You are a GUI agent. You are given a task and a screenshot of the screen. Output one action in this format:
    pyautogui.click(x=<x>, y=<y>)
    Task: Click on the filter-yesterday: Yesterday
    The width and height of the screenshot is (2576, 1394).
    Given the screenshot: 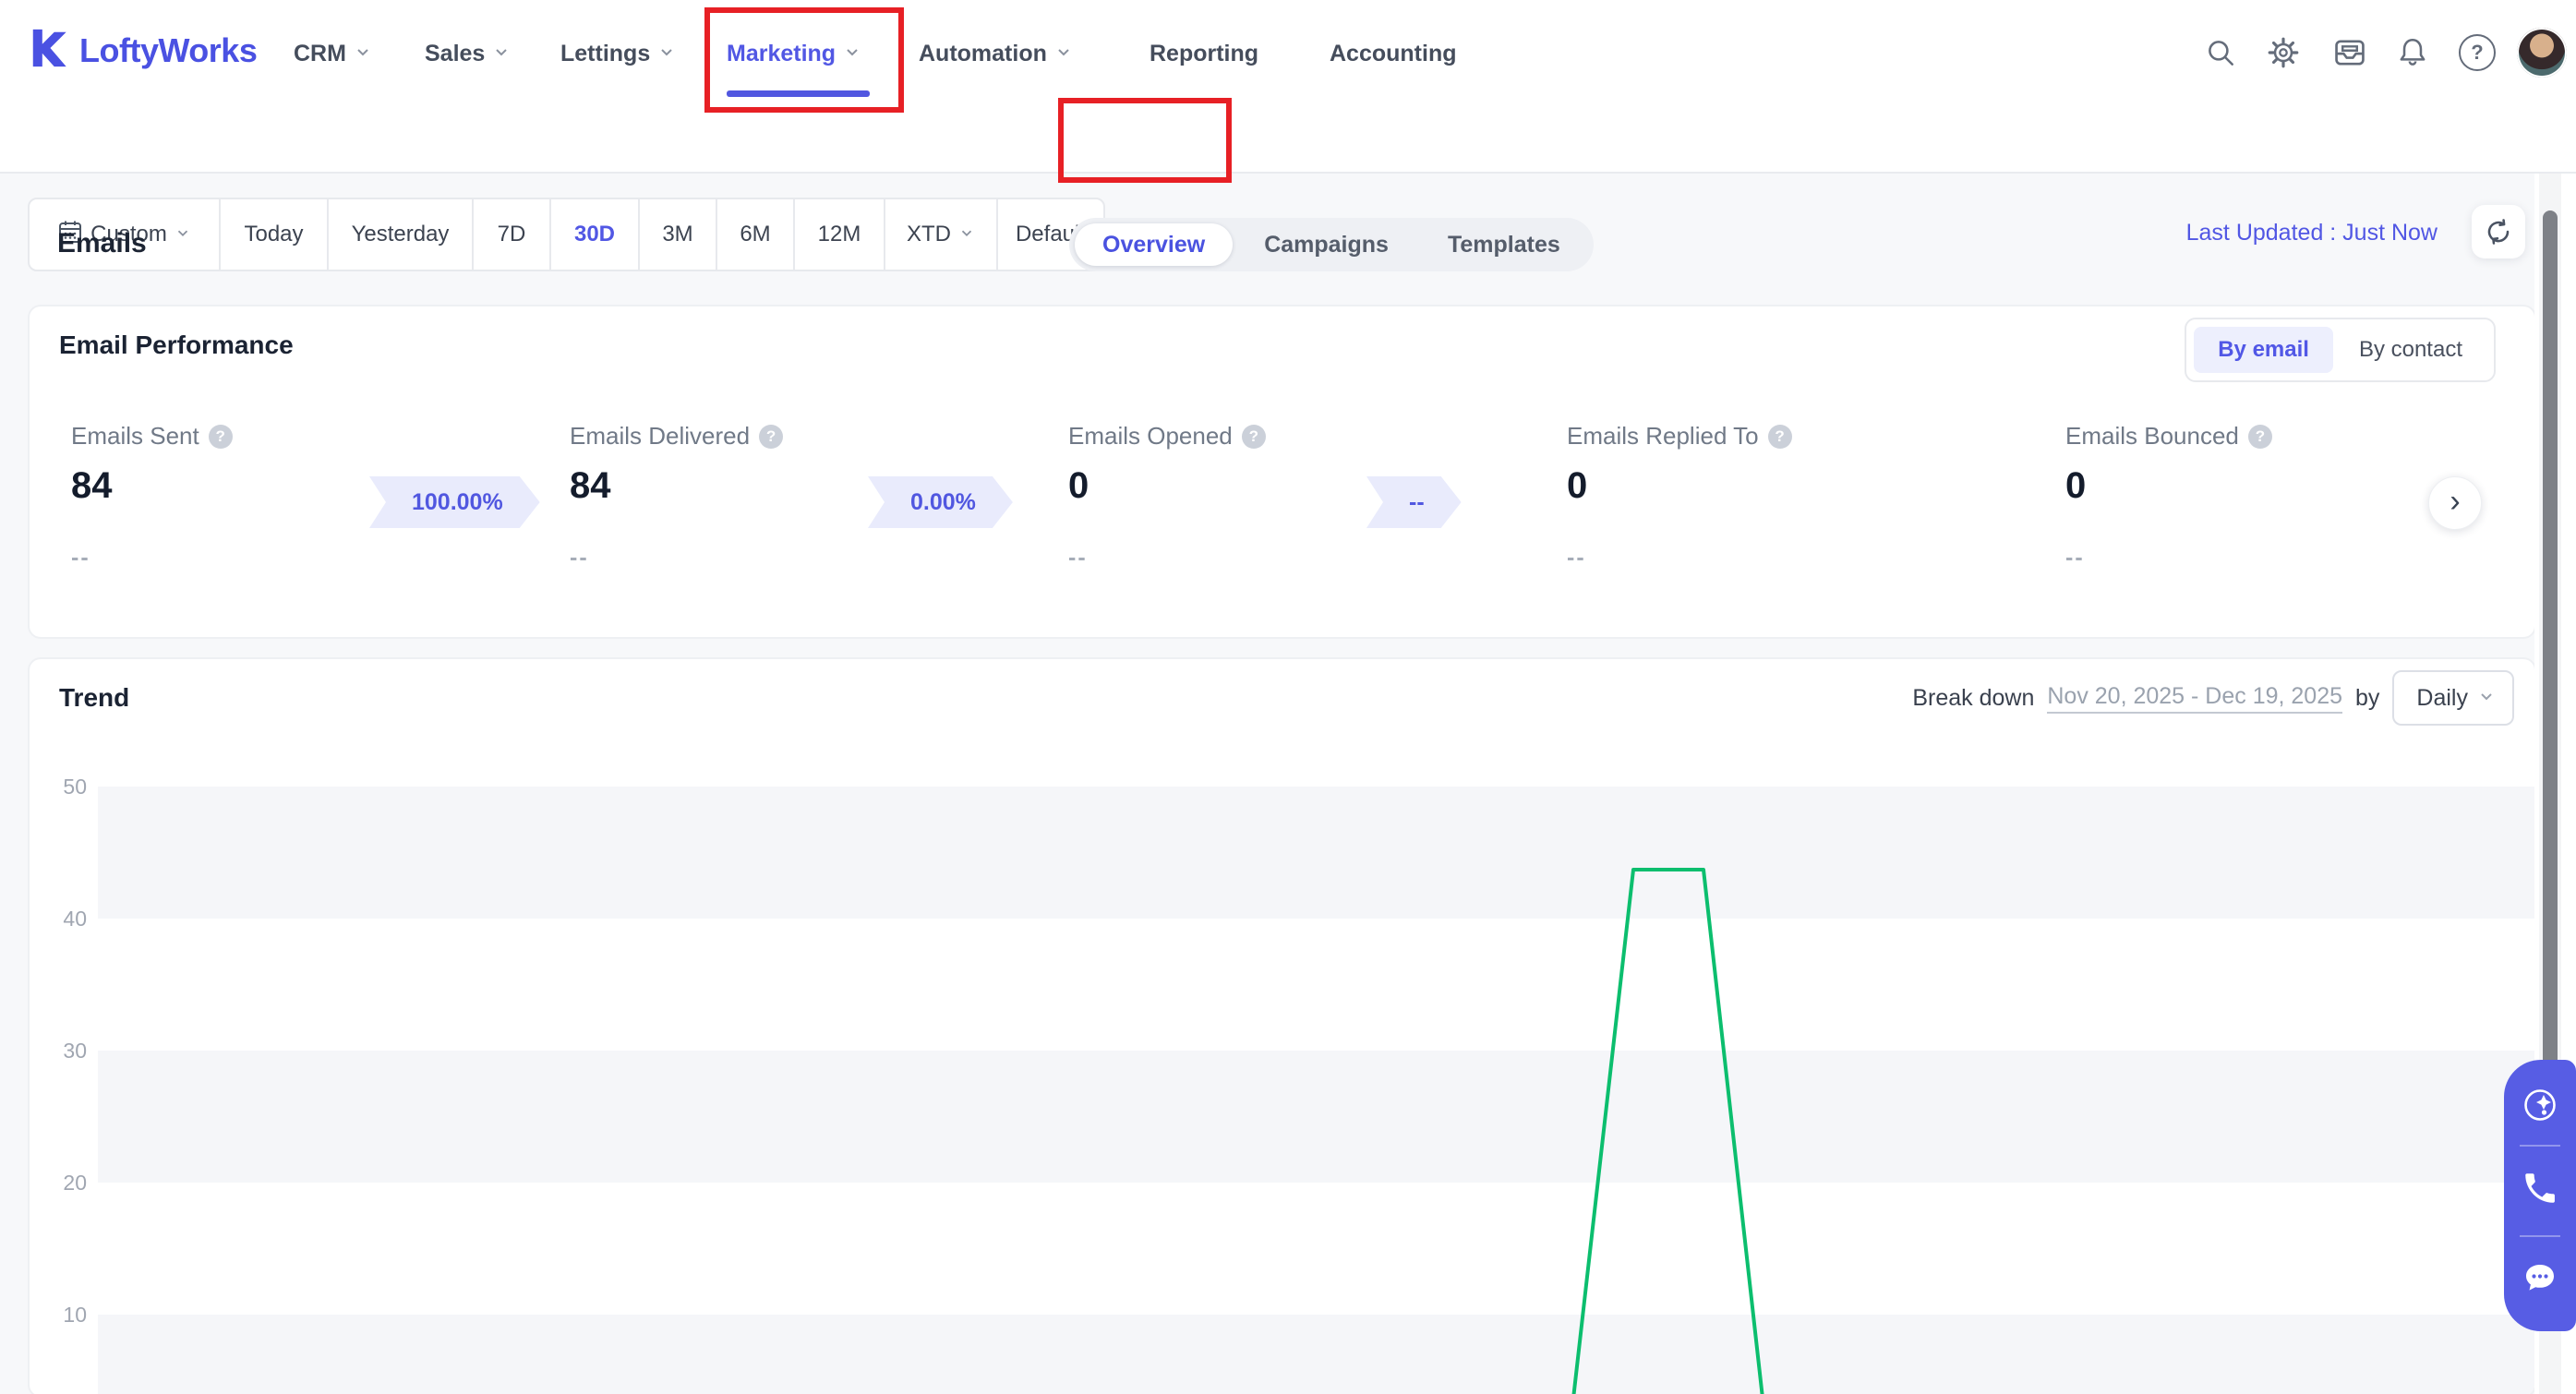 What is the action you would take?
    pyautogui.click(x=401, y=235)
    